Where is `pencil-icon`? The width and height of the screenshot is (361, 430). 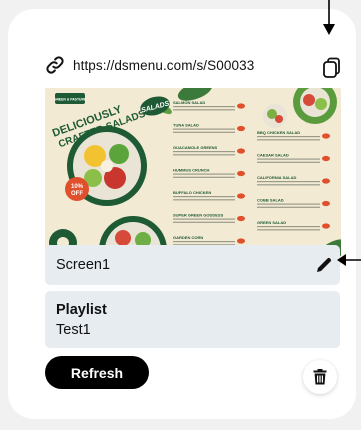
pencil-icon is located at coordinates (324, 264).